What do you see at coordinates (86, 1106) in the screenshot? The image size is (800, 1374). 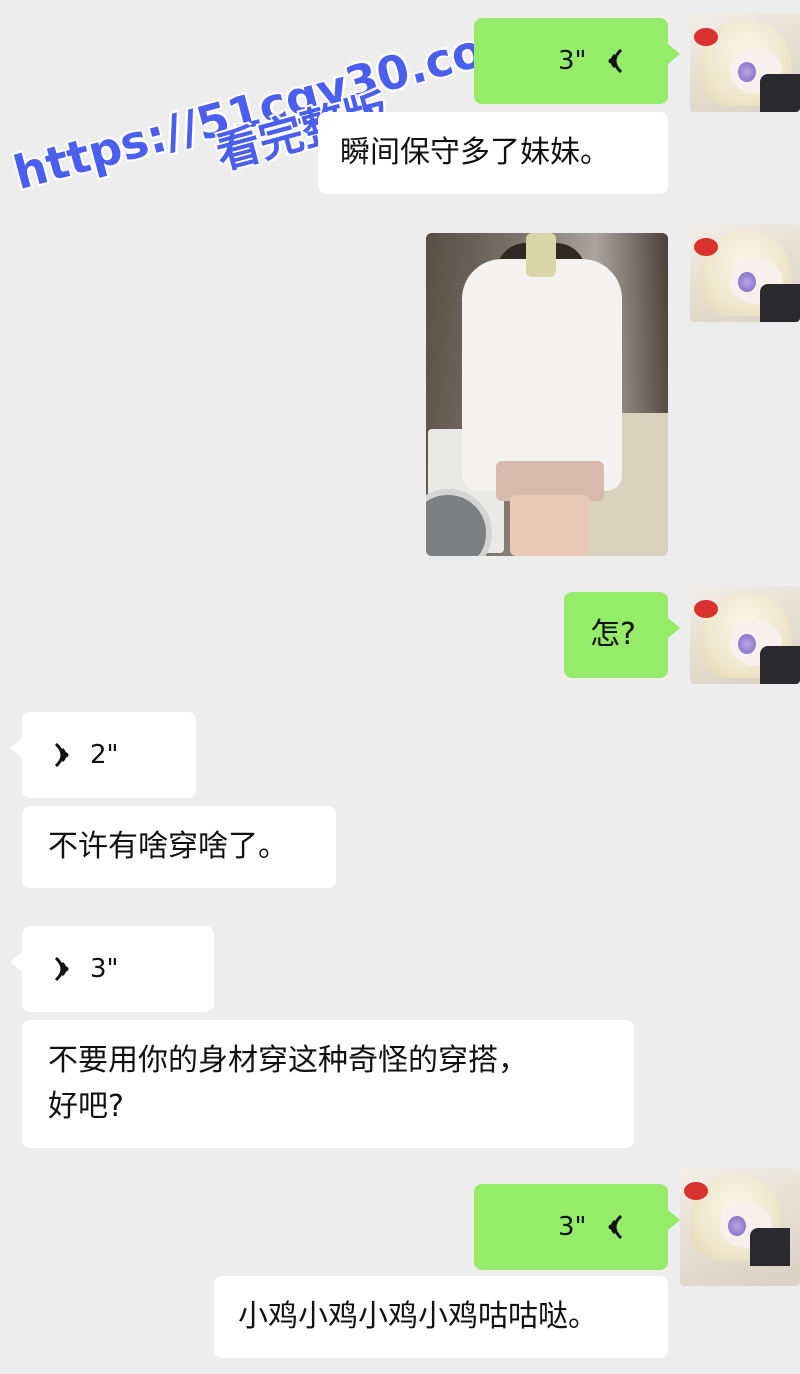 I see `message-text-line: 好吧?` at bounding box center [86, 1106].